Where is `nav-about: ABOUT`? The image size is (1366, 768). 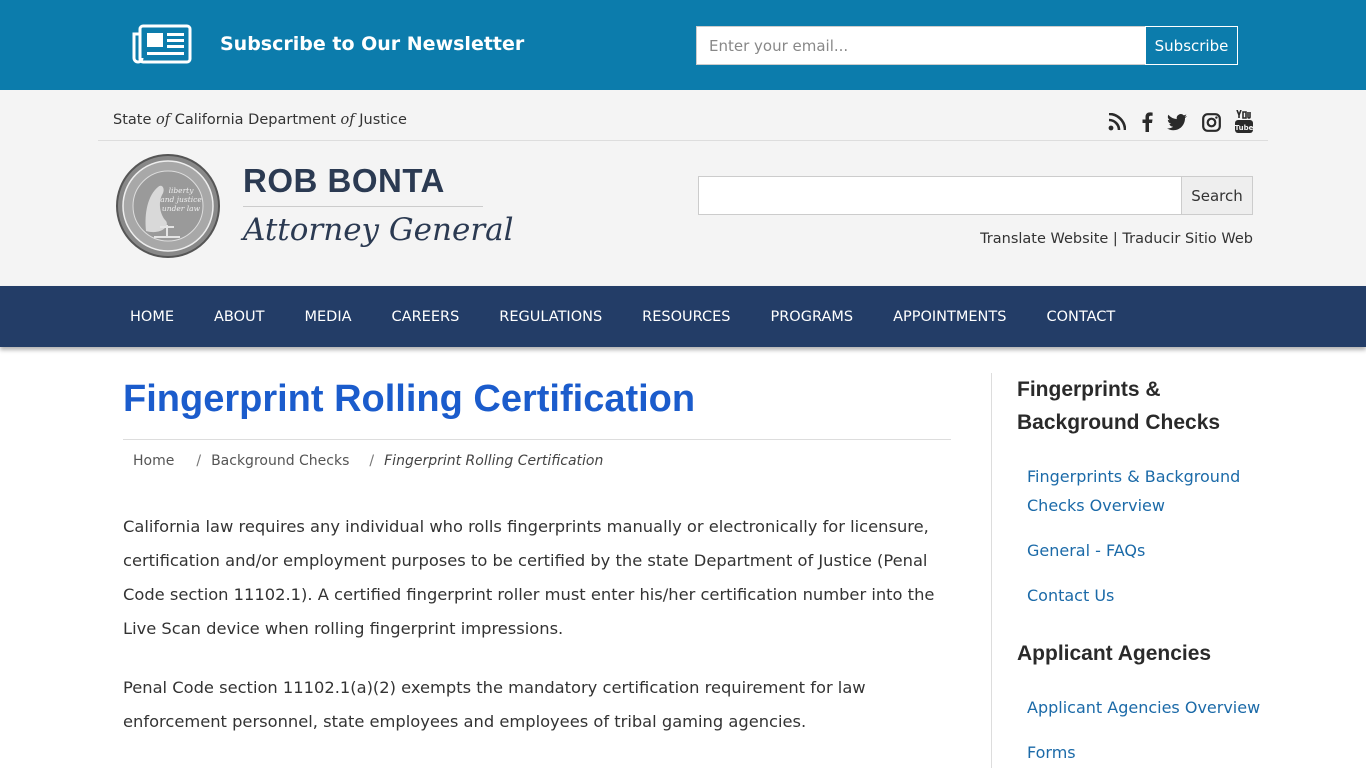 nav-about: ABOUT is located at coordinates (239, 316).